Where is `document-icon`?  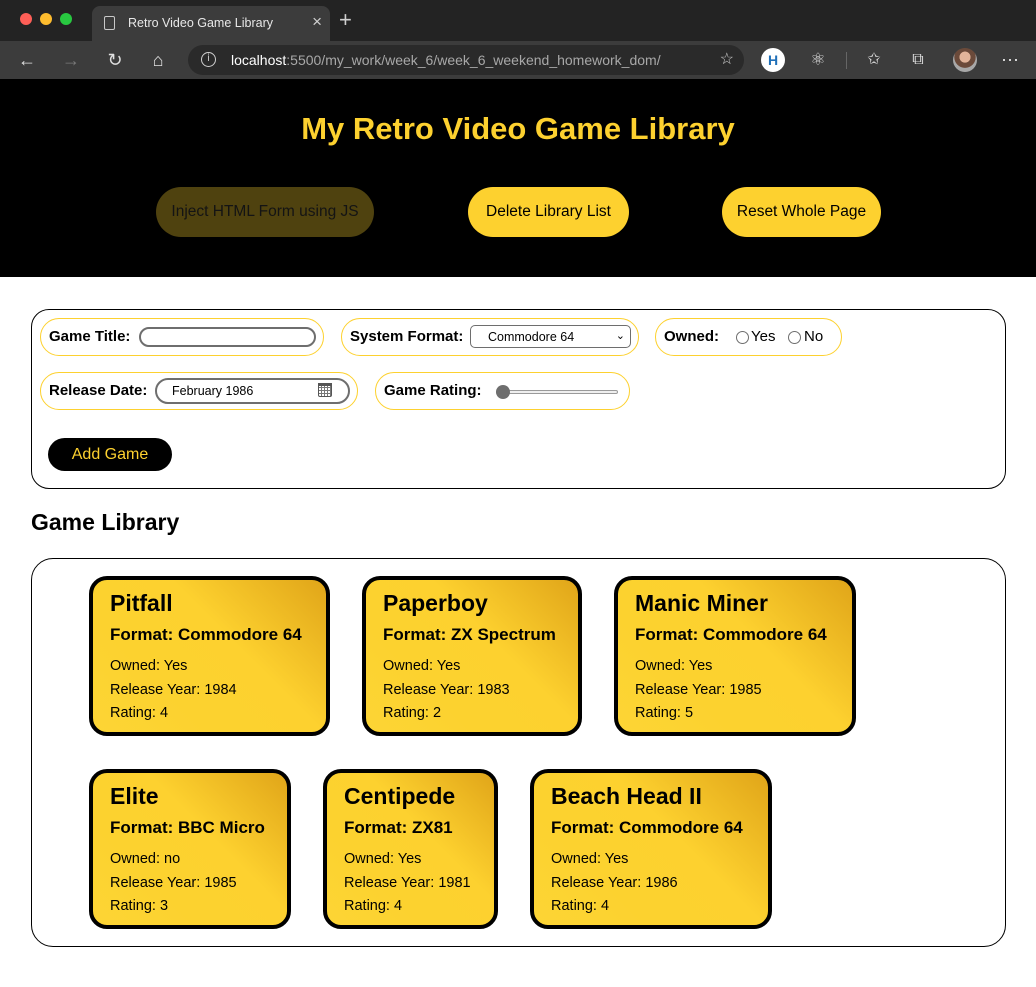 document-icon is located at coordinates (109, 23).